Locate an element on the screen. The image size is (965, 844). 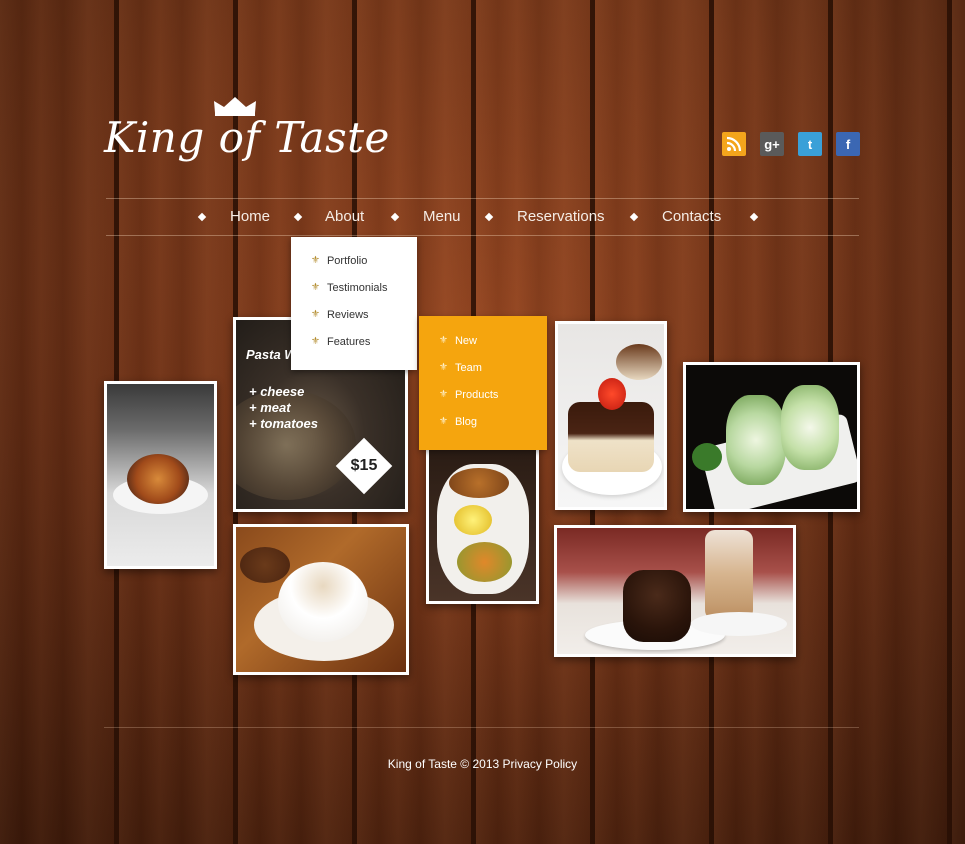
menu-submenu: ⚜ New ⚜ Team ⚜ Products ⚜ Blog is located at coordinates (483, 383).